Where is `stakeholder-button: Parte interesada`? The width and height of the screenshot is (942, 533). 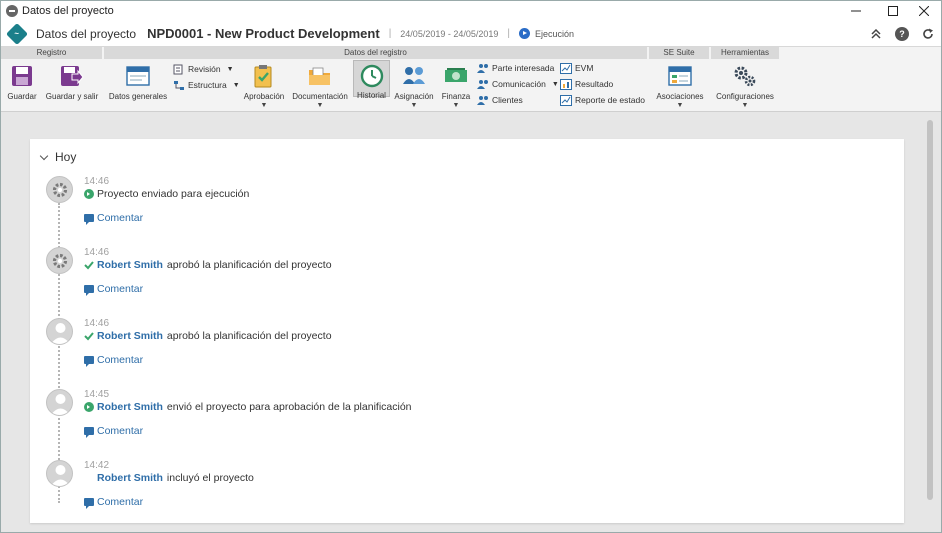
stakeholder-button: Parte interesada is located at coordinates (515, 68).